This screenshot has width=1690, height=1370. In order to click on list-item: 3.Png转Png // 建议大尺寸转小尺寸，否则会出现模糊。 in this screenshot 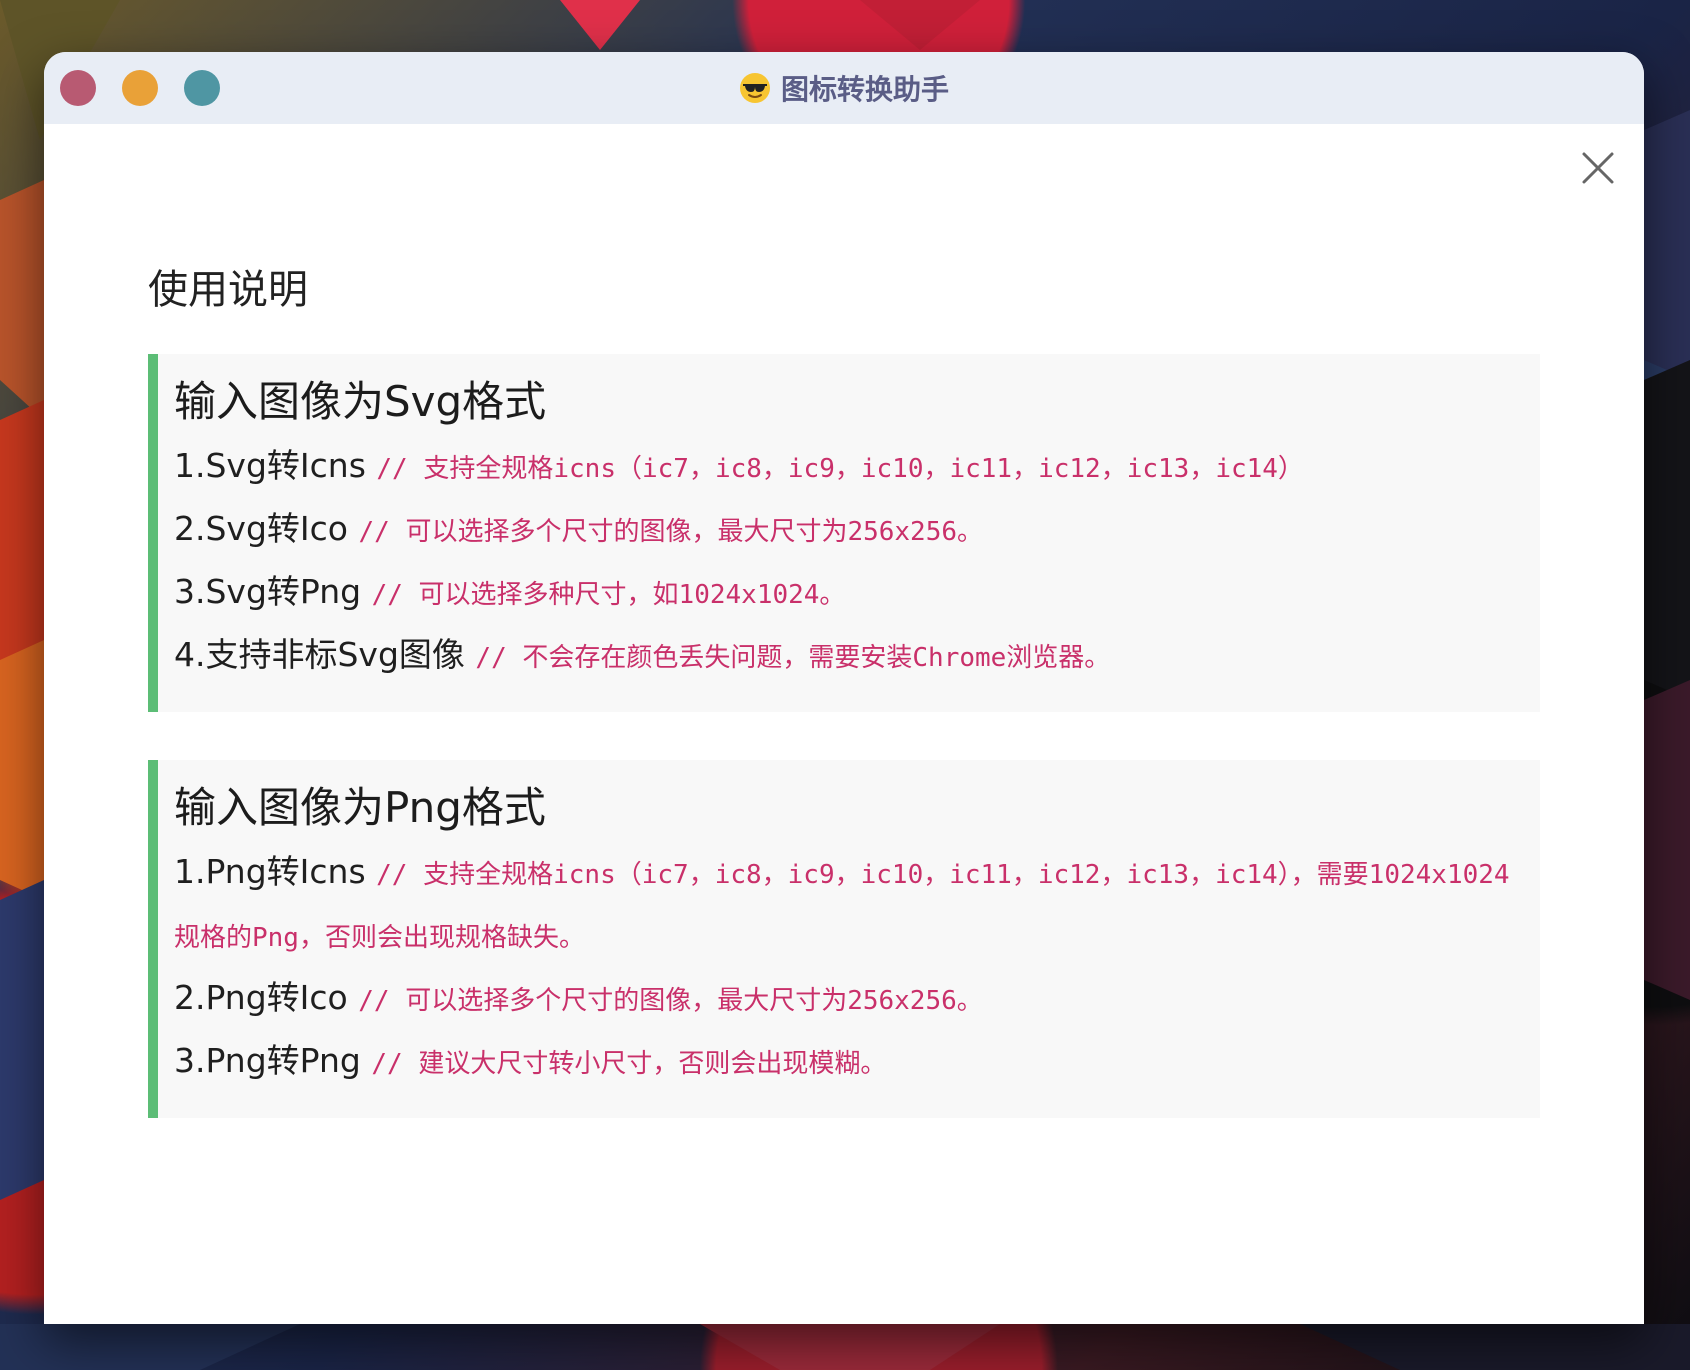, I will do `click(847, 1062)`.